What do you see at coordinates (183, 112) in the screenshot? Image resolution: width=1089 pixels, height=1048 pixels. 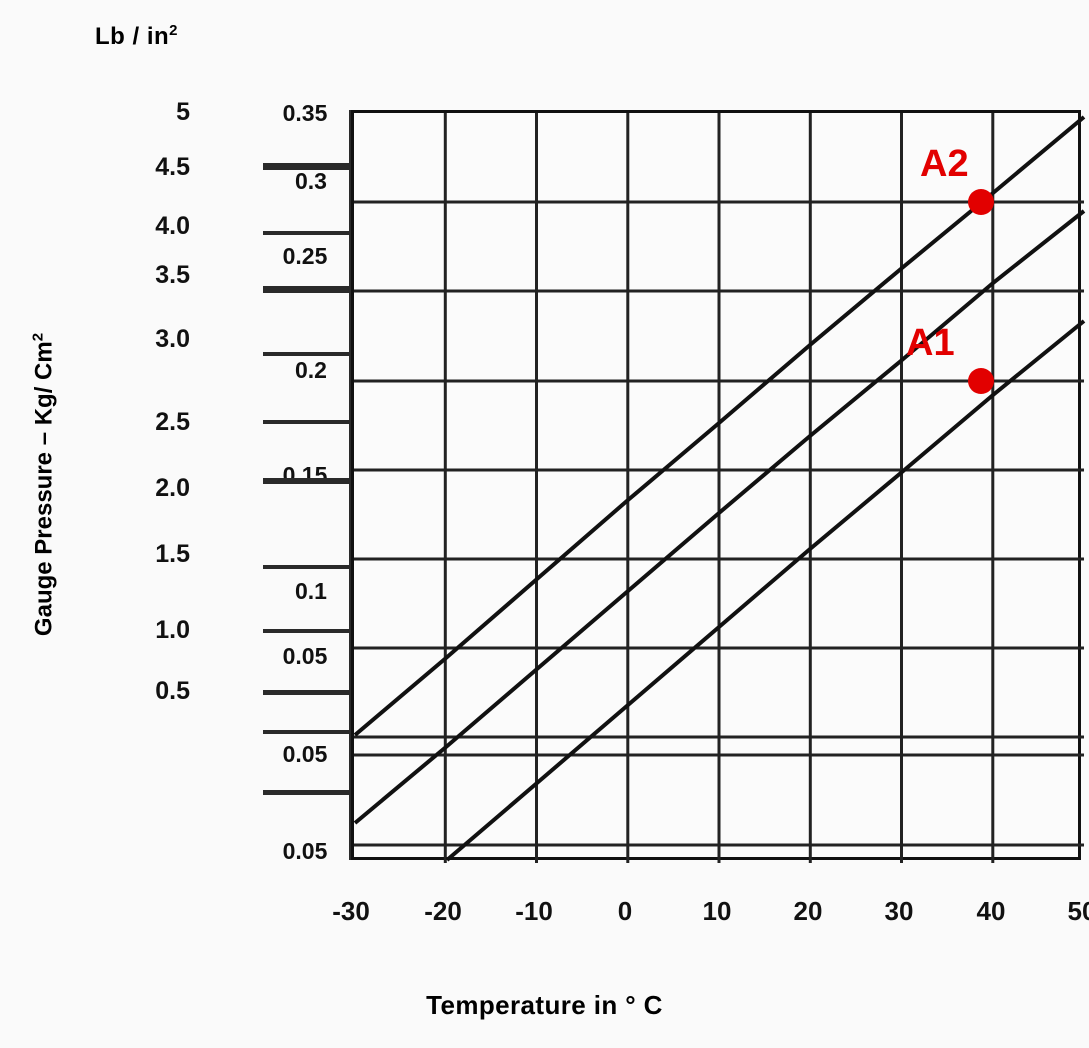 I see `y-tick-kg-0: 5` at bounding box center [183, 112].